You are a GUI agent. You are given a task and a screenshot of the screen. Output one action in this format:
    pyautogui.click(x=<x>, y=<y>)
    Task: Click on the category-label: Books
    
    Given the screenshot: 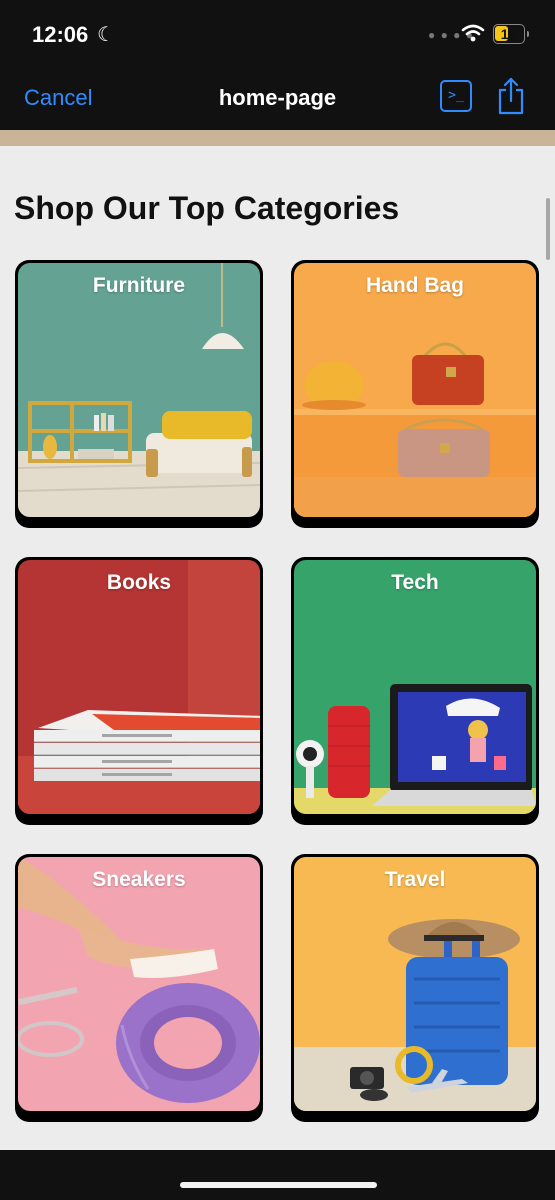 What is the action you would take?
    pyautogui.click(x=139, y=582)
    